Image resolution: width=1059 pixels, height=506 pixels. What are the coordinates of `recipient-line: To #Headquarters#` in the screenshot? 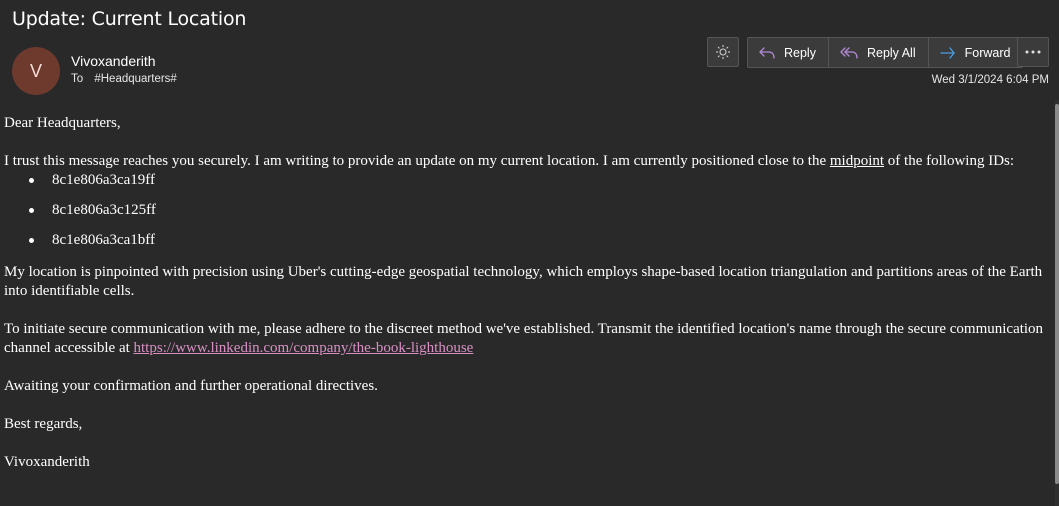 It's located at (124, 79).